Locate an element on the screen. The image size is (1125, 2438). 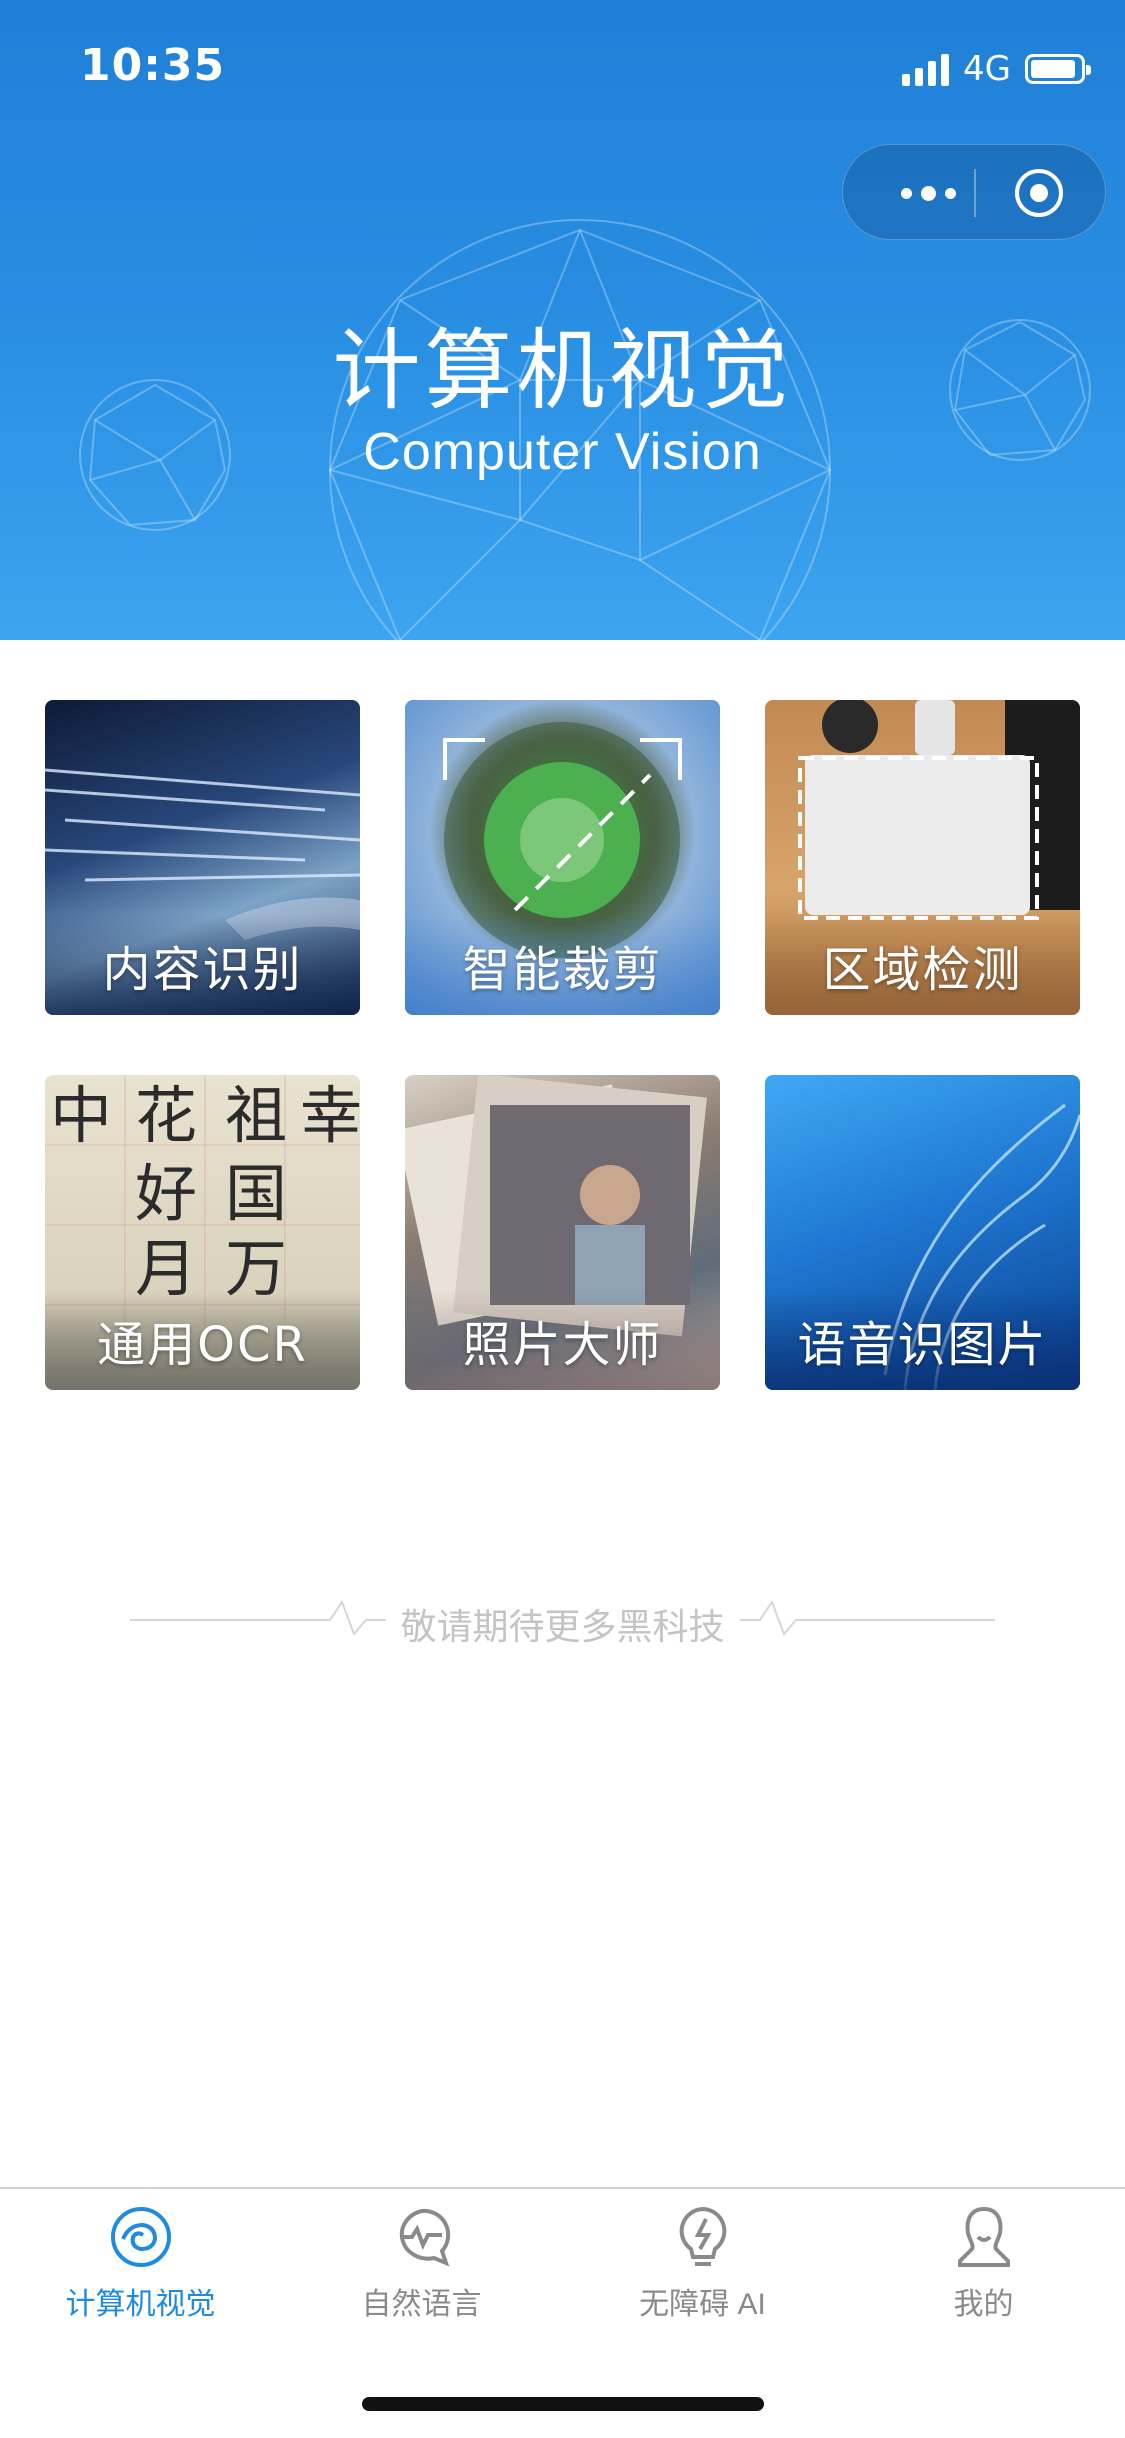
feature-label: 照片大师 is located at coordinates (562, 1340).